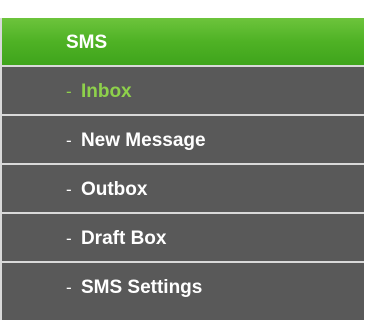 Image resolution: width=366 pixels, height=320 pixels. I want to click on menu-item-label: New Message, so click(143, 140).